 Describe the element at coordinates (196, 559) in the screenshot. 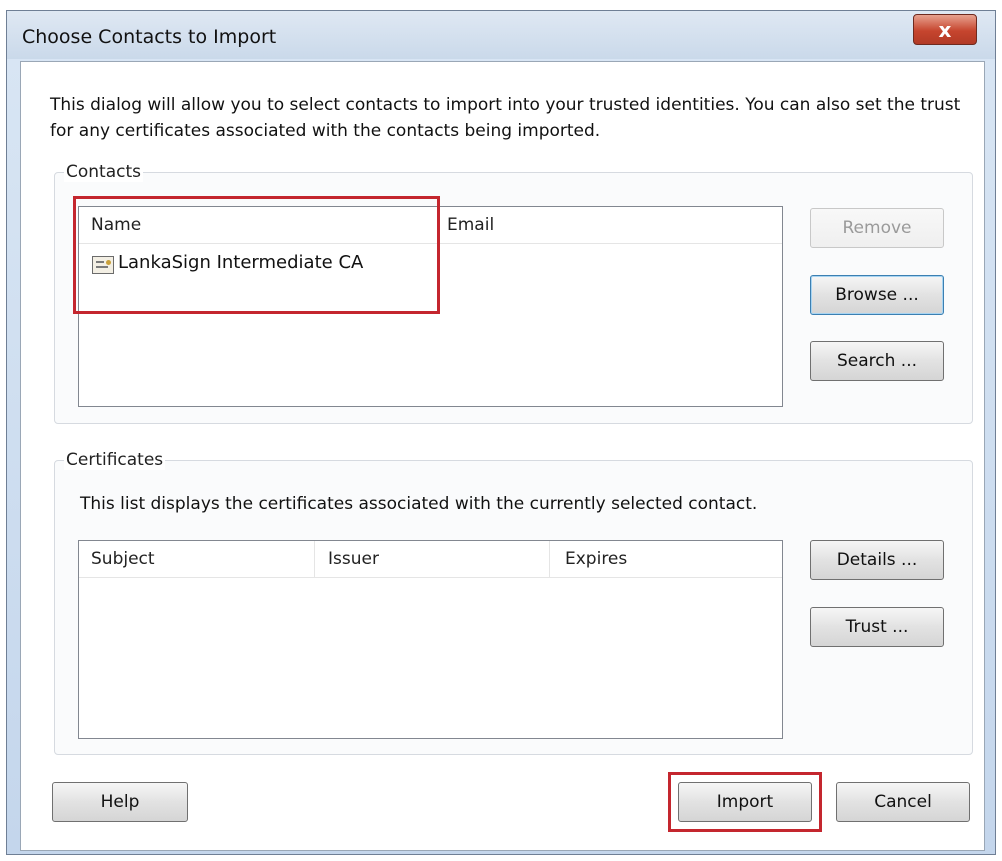

I see `column-header-subject: Subject` at that location.